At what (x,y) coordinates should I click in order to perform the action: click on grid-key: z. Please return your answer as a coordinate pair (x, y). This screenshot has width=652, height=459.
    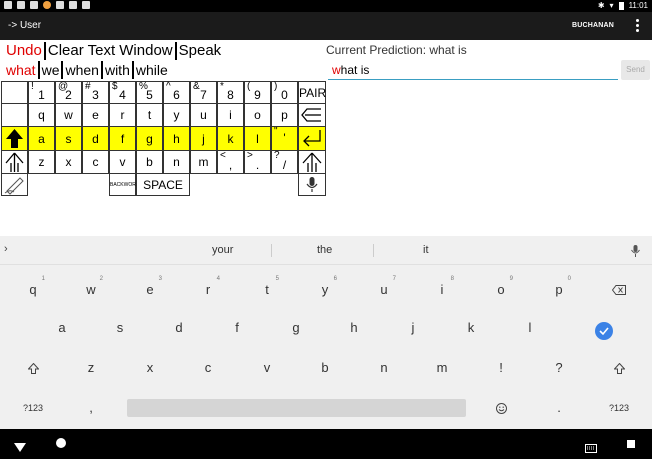
    Looking at the image, I should click on (41, 162).